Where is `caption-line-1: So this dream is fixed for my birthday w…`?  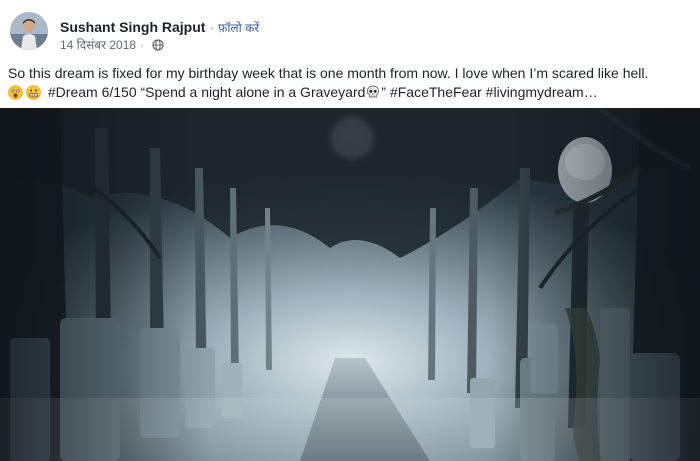
caption-line-1: So this dream is fixed for my birthday w… is located at coordinates (328, 73).